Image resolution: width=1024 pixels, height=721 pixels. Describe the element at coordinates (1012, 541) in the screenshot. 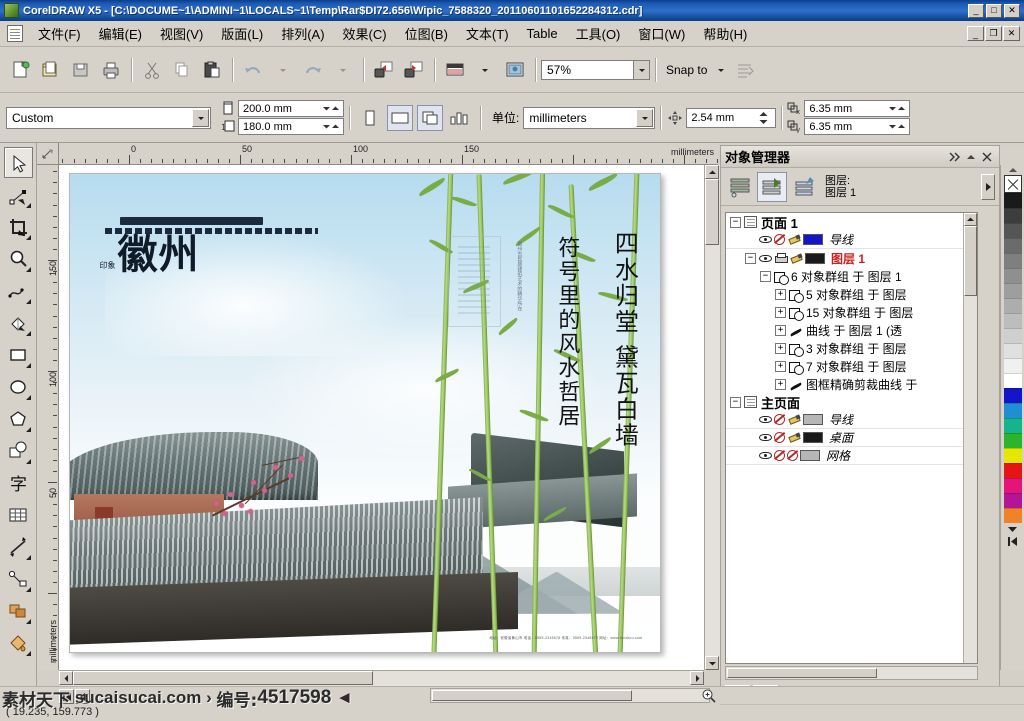

I see `palette-expand-button` at that location.